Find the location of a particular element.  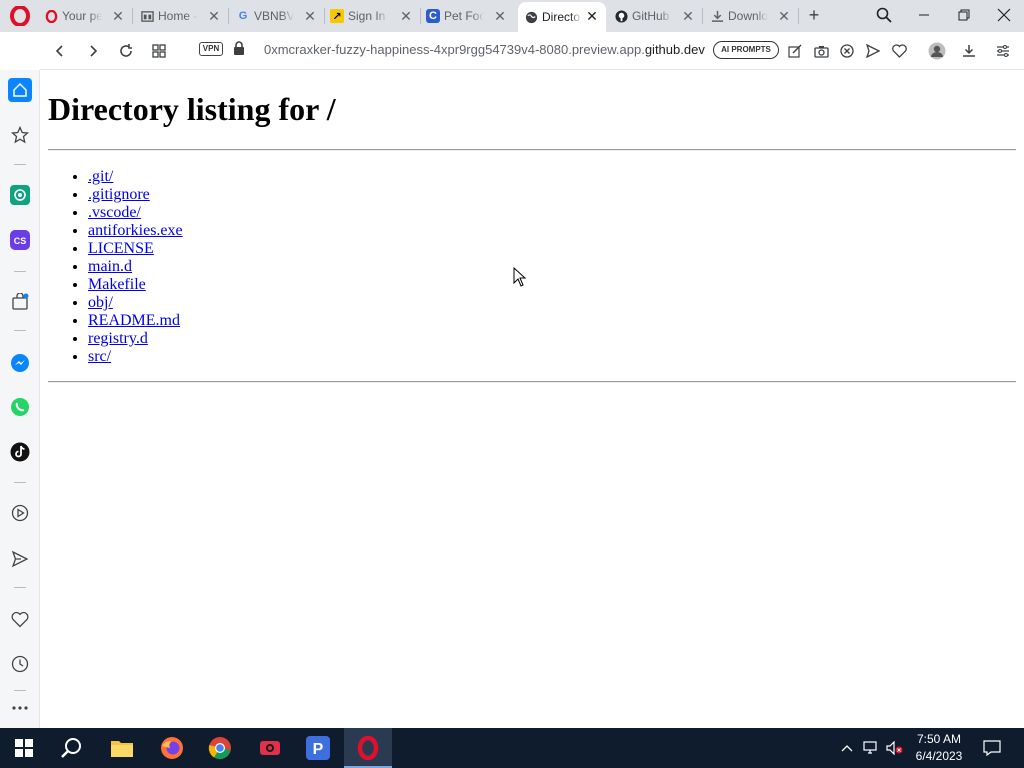

more-icon is located at coordinates (20, 708).